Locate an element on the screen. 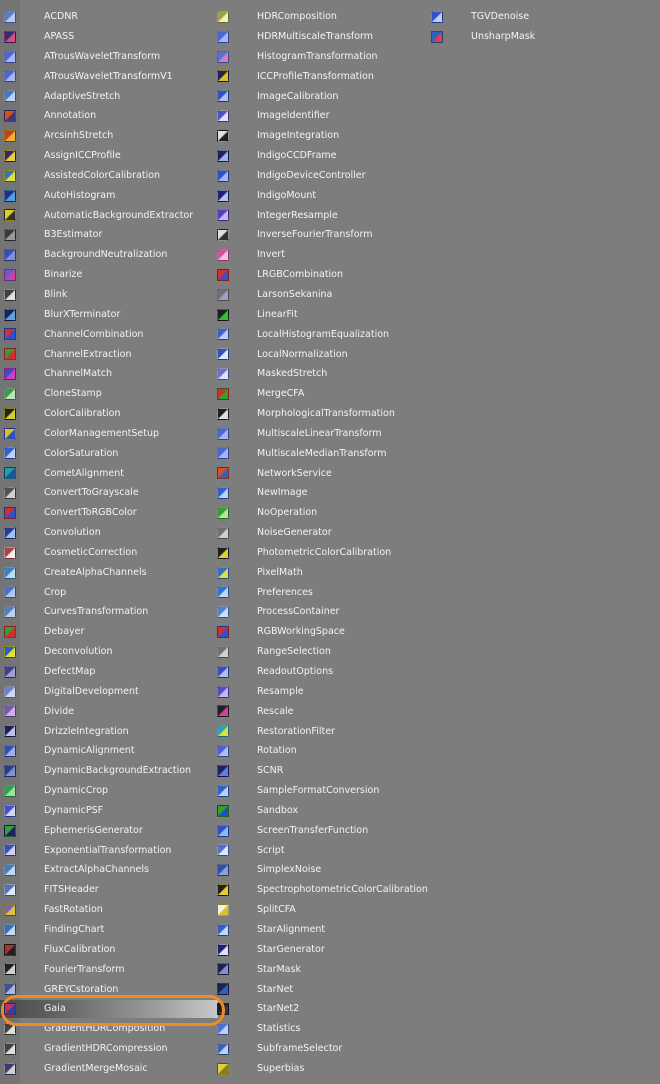 This screenshot has height=1084, width=660. process-item-starmask: StarMask is located at coordinates (322, 970).